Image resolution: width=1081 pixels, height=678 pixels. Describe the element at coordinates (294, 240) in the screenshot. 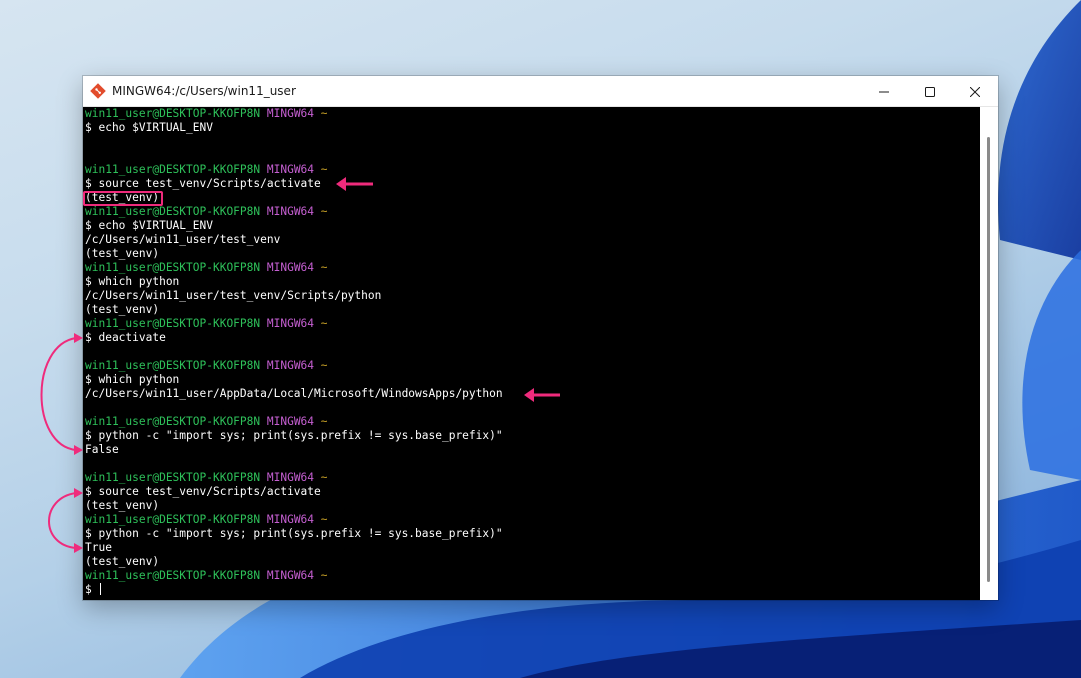

I see `output-line: /c/Users/win11_user/test_venv` at that location.